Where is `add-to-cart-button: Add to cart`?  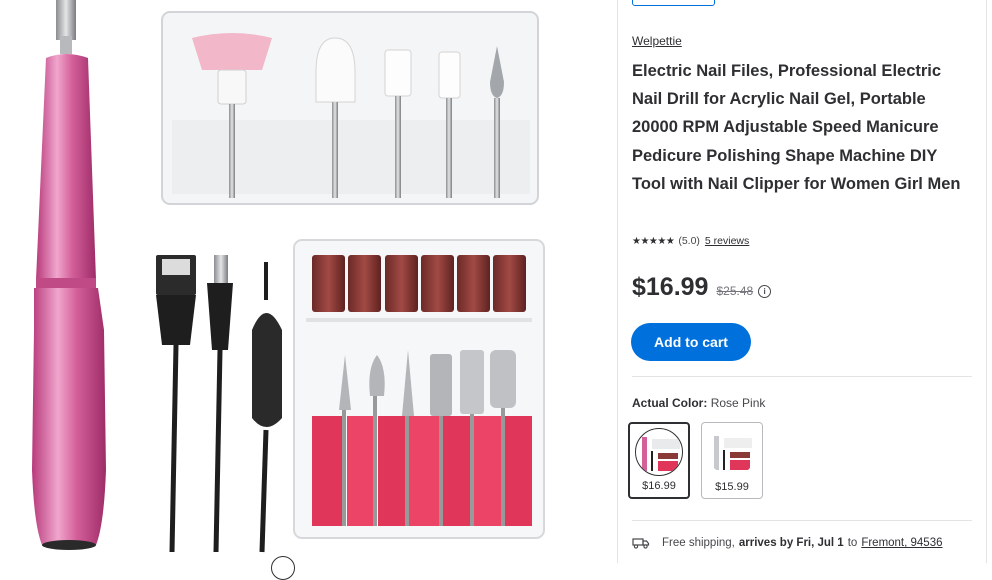 add-to-cart-button: Add to cart is located at coordinates (691, 342).